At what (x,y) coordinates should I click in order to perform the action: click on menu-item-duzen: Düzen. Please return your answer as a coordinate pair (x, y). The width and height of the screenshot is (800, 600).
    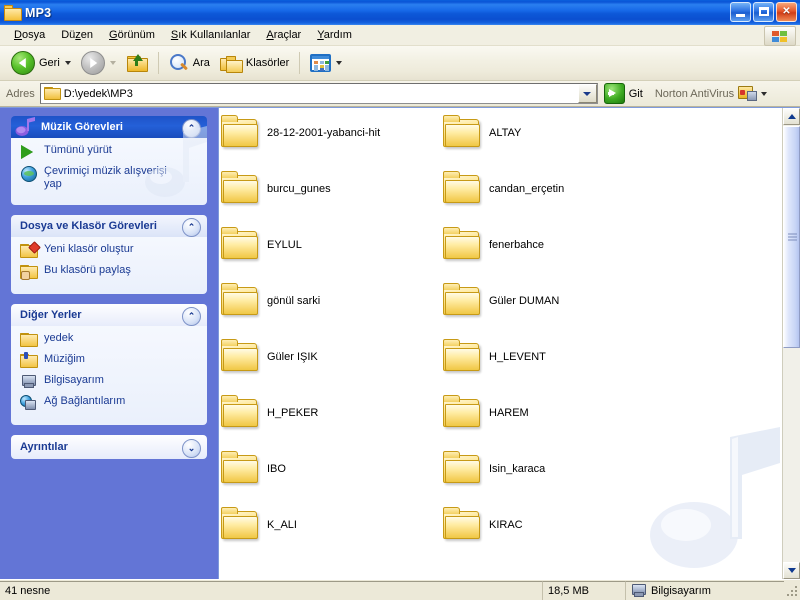
    Looking at the image, I should click on (77, 35).